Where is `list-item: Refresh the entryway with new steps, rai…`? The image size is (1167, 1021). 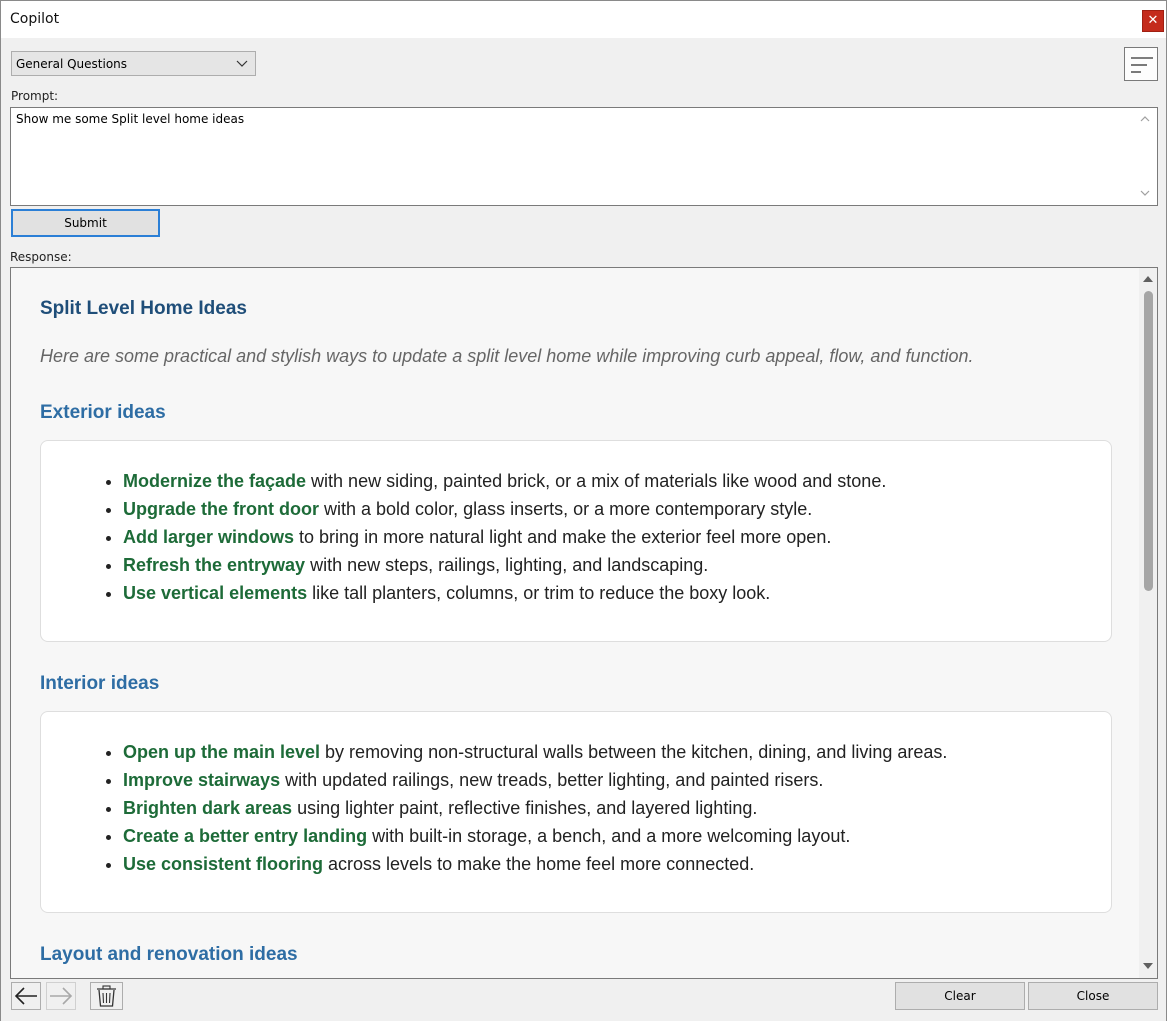
list-item: Refresh the entryway with new steps, rai… is located at coordinates (504, 565).